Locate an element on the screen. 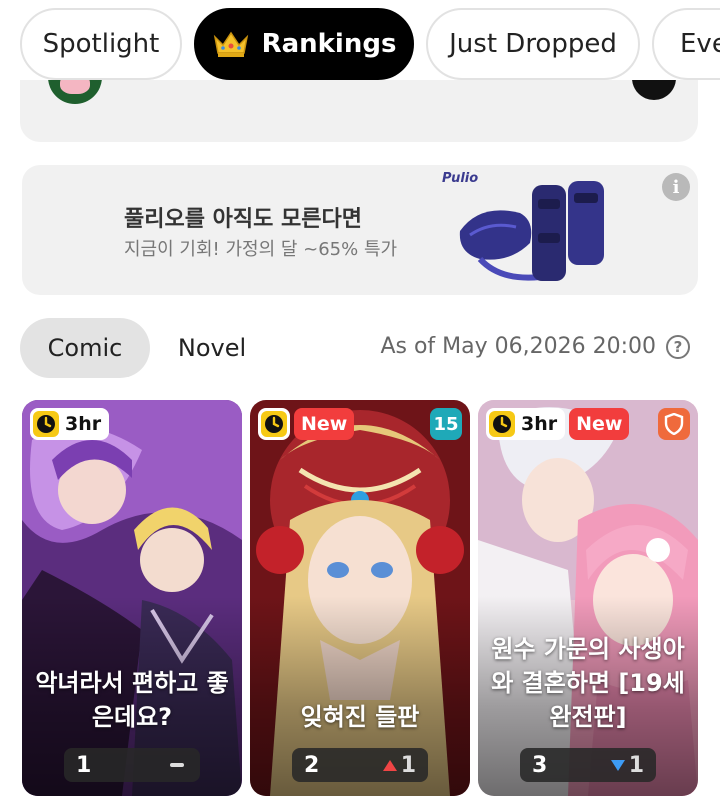 Image resolution: width=720 pixels, height=805 pixels. comic-title: 악녀라서 편하고 좋은데요? is located at coordinates (132, 700).